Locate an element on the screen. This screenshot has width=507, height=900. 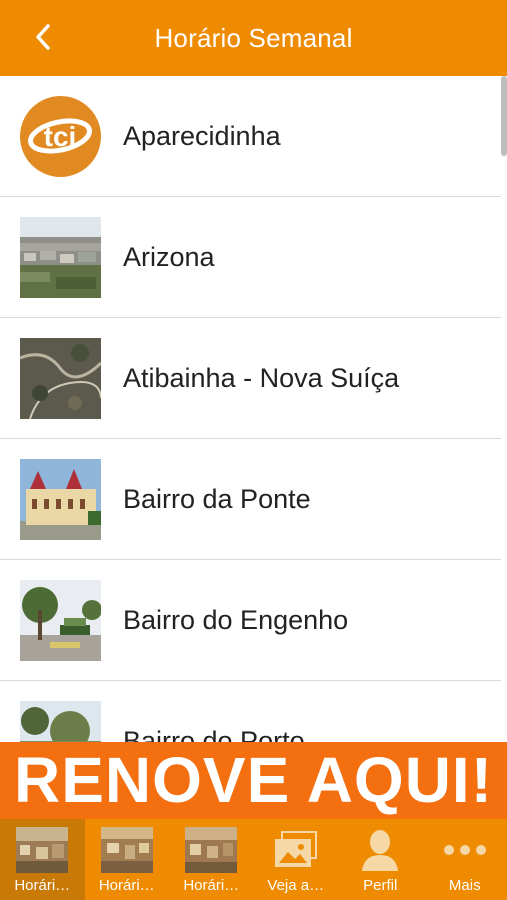
gallery-icon is located at coordinates (296, 850).